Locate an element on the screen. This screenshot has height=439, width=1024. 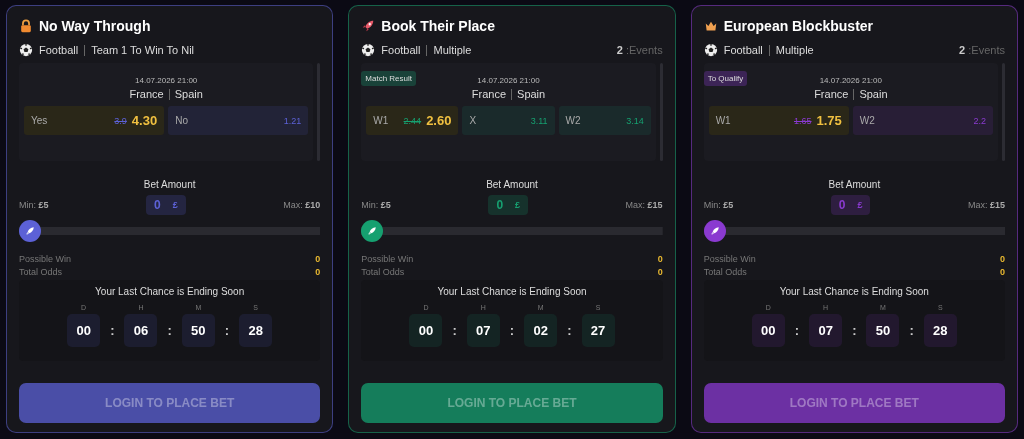
card-title: No Way Through is located at coordinates (95, 26).